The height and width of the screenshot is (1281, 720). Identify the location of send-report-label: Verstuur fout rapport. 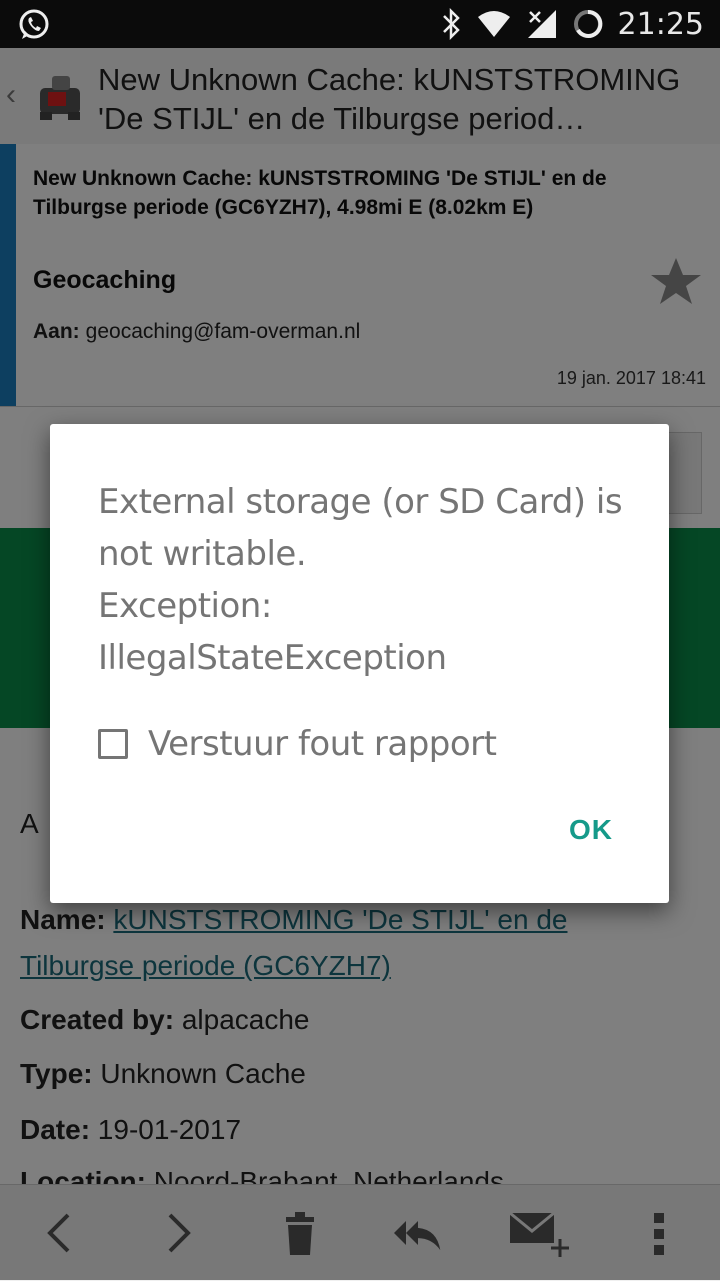
(322, 744).